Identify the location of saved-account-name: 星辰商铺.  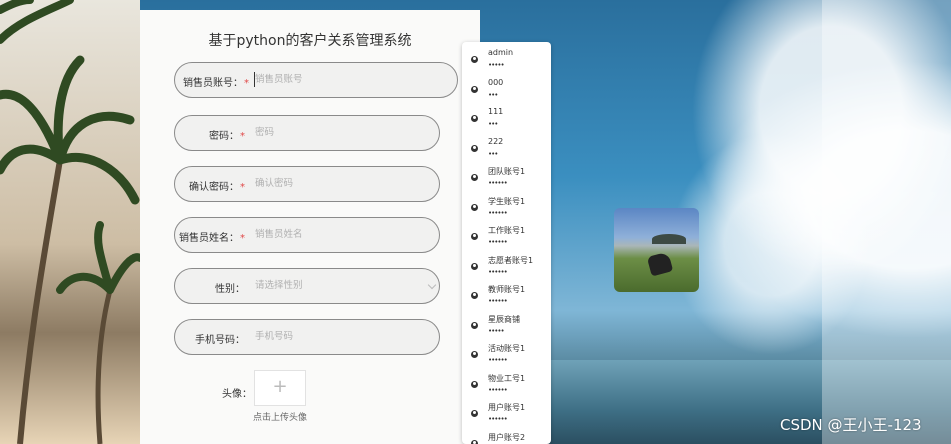
(504, 319).